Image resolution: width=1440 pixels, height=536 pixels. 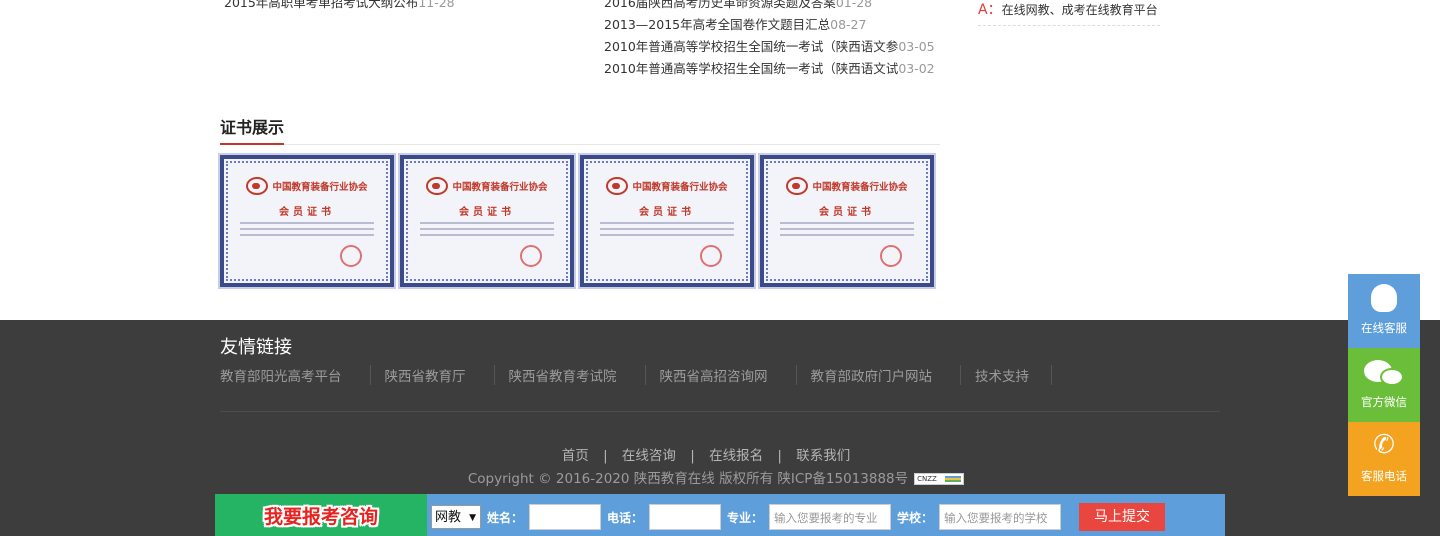 I want to click on name-label: 姓名：, so click(x=505, y=517).